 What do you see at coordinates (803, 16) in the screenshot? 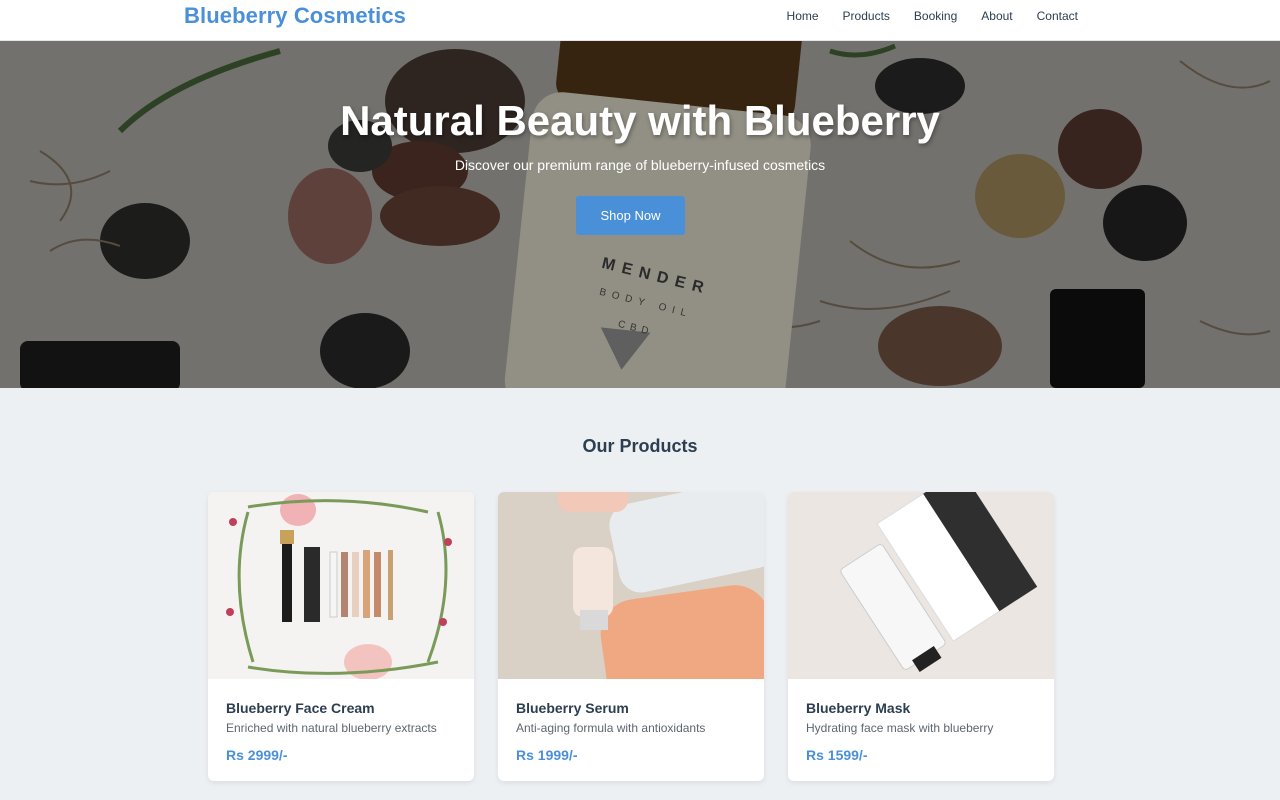
I see `nav-link-home: Home` at bounding box center [803, 16].